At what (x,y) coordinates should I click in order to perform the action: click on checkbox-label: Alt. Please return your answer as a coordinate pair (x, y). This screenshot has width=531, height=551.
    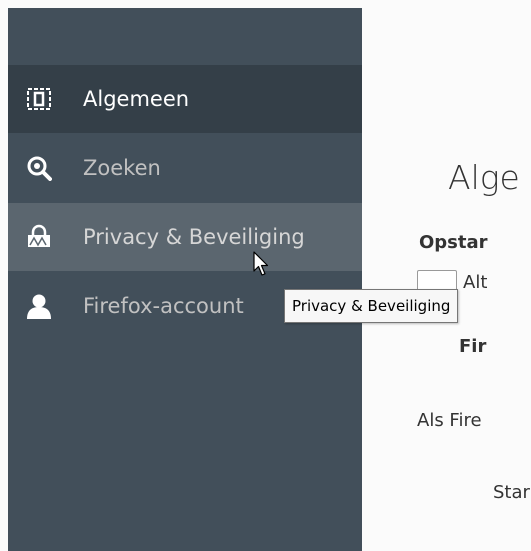
    Looking at the image, I should click on (475, 282).